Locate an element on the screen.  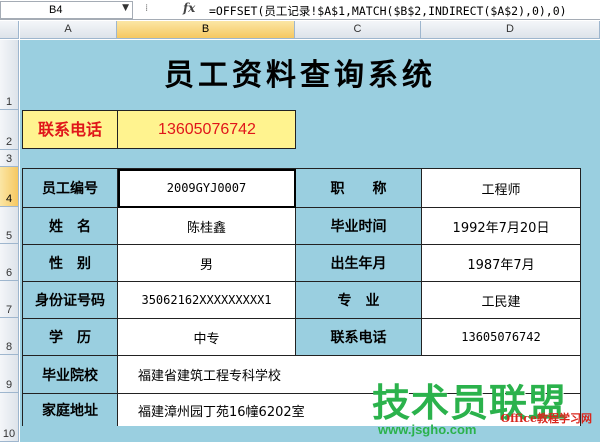
phone-cell: 13605076742 is located at coordinates (501, 337).